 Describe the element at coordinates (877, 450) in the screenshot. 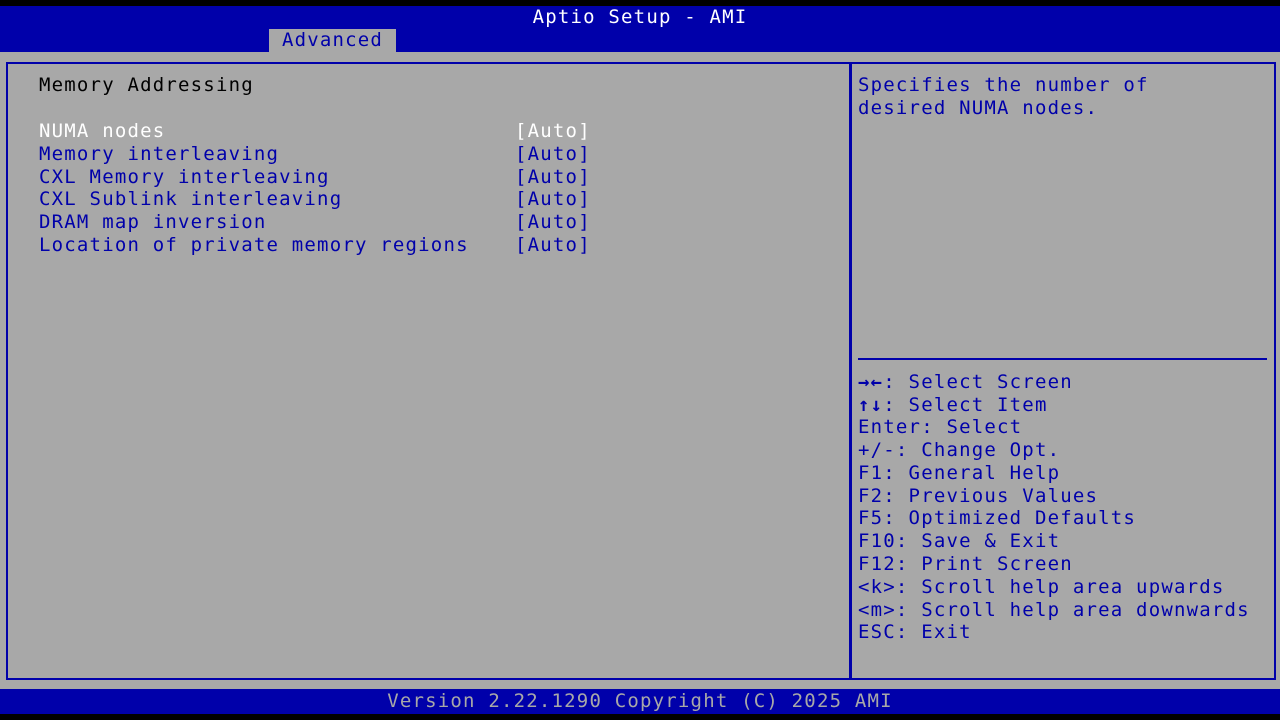

I see `key-name: +/-` at that location.